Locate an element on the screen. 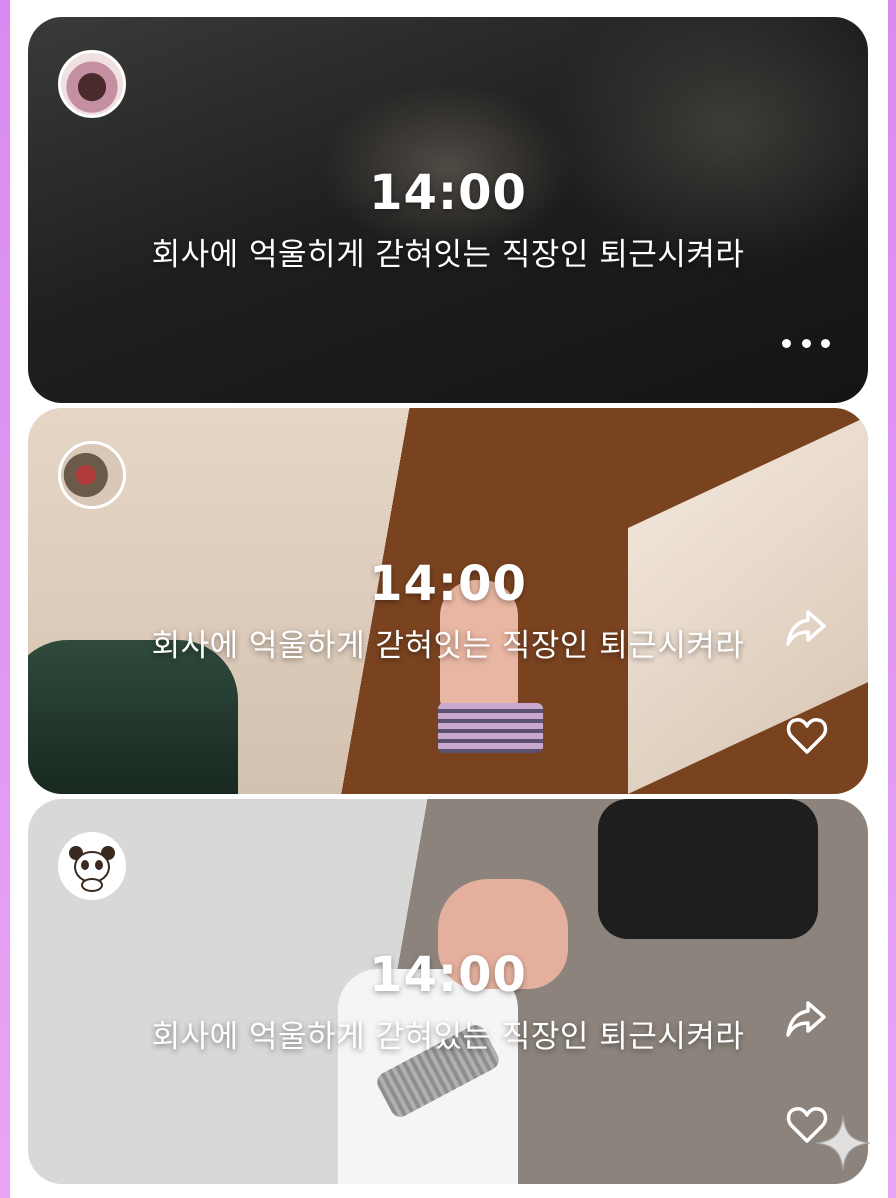 Image resolution: width=896 pixels, height=1198 pixels. video-caption: 회사에 억울하게 갇혀있는 직장인 퇴근시켜라 is located at coordinates (448, 1037).